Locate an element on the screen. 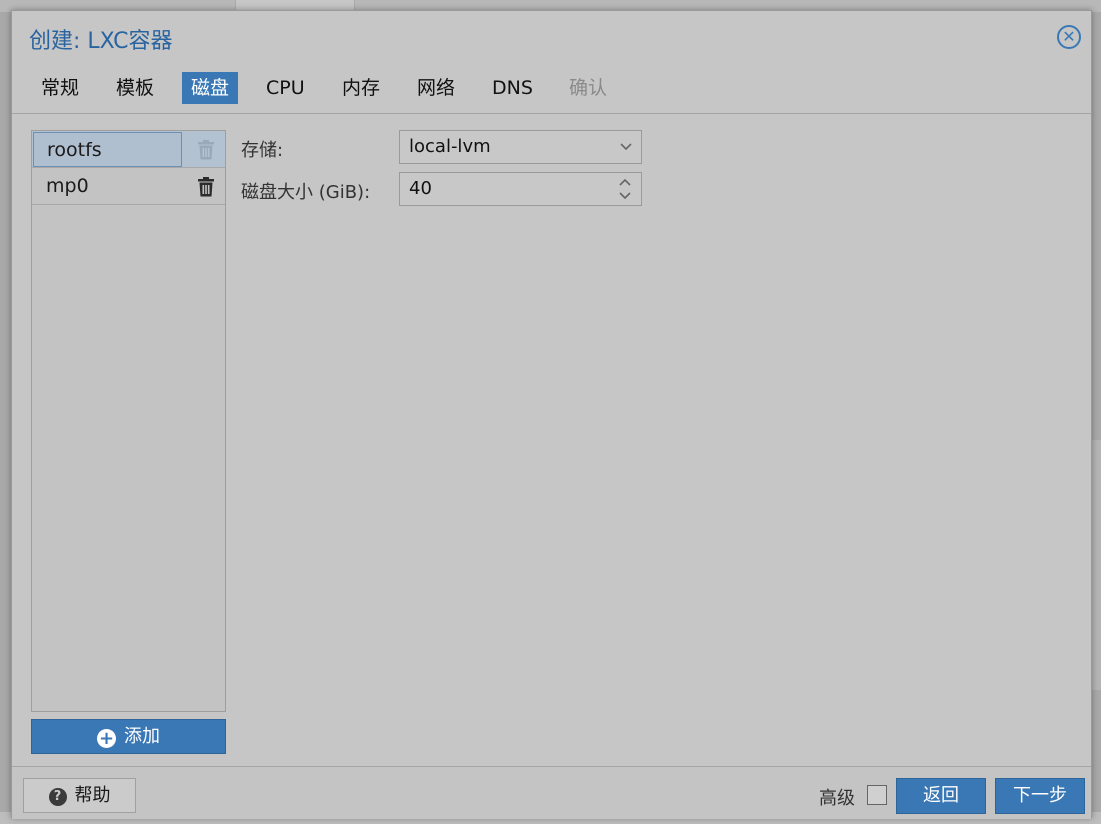  dialog-titlebar: 创建: LXC容器 ✕ is located at coordinates (551, 38).